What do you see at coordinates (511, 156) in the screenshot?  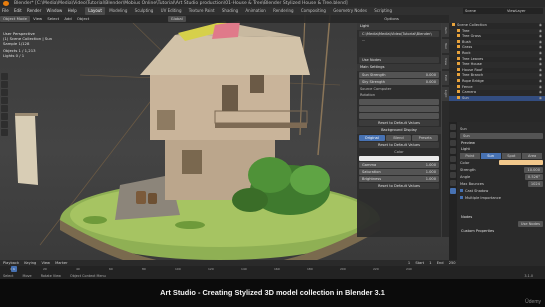 I see `light-type-spot: Spot` at bounding box center [511, 156].